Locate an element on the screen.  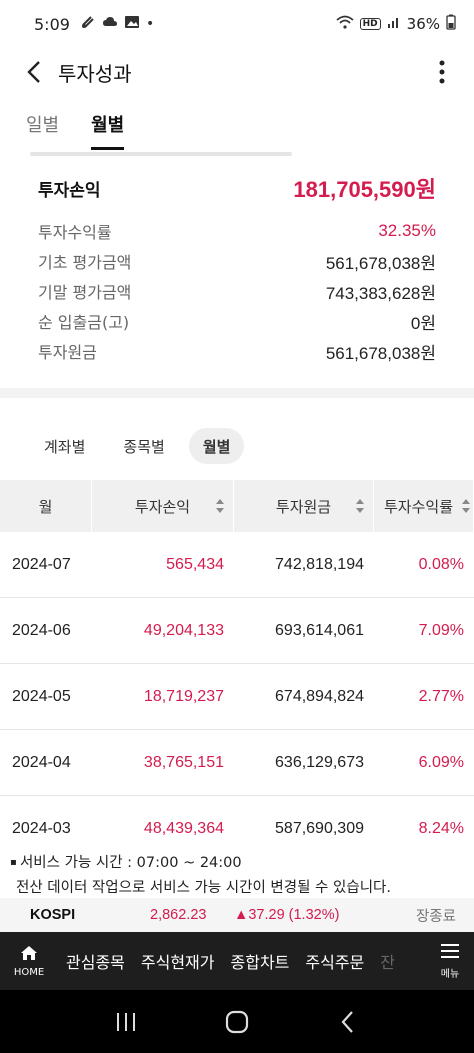
index-ticker: KOSPI 2,862.23 ▲37.29 (1.32%) 장종료 is located at coordinates (237, 915).